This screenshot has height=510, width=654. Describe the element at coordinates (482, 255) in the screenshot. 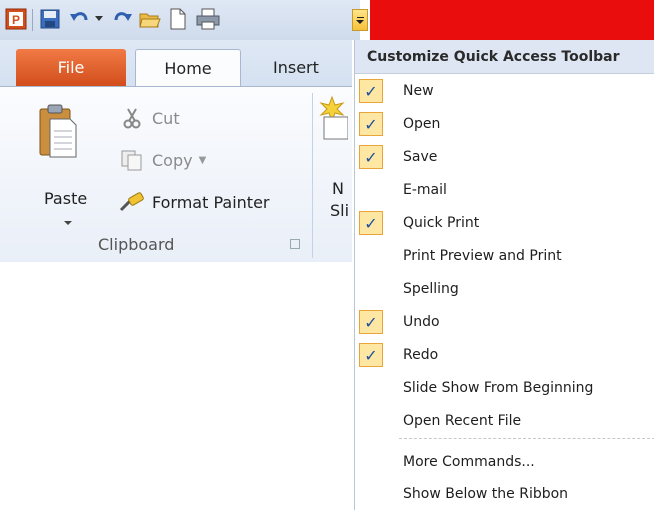

I see `menu-item-label: Print Preview and Print` at that location.